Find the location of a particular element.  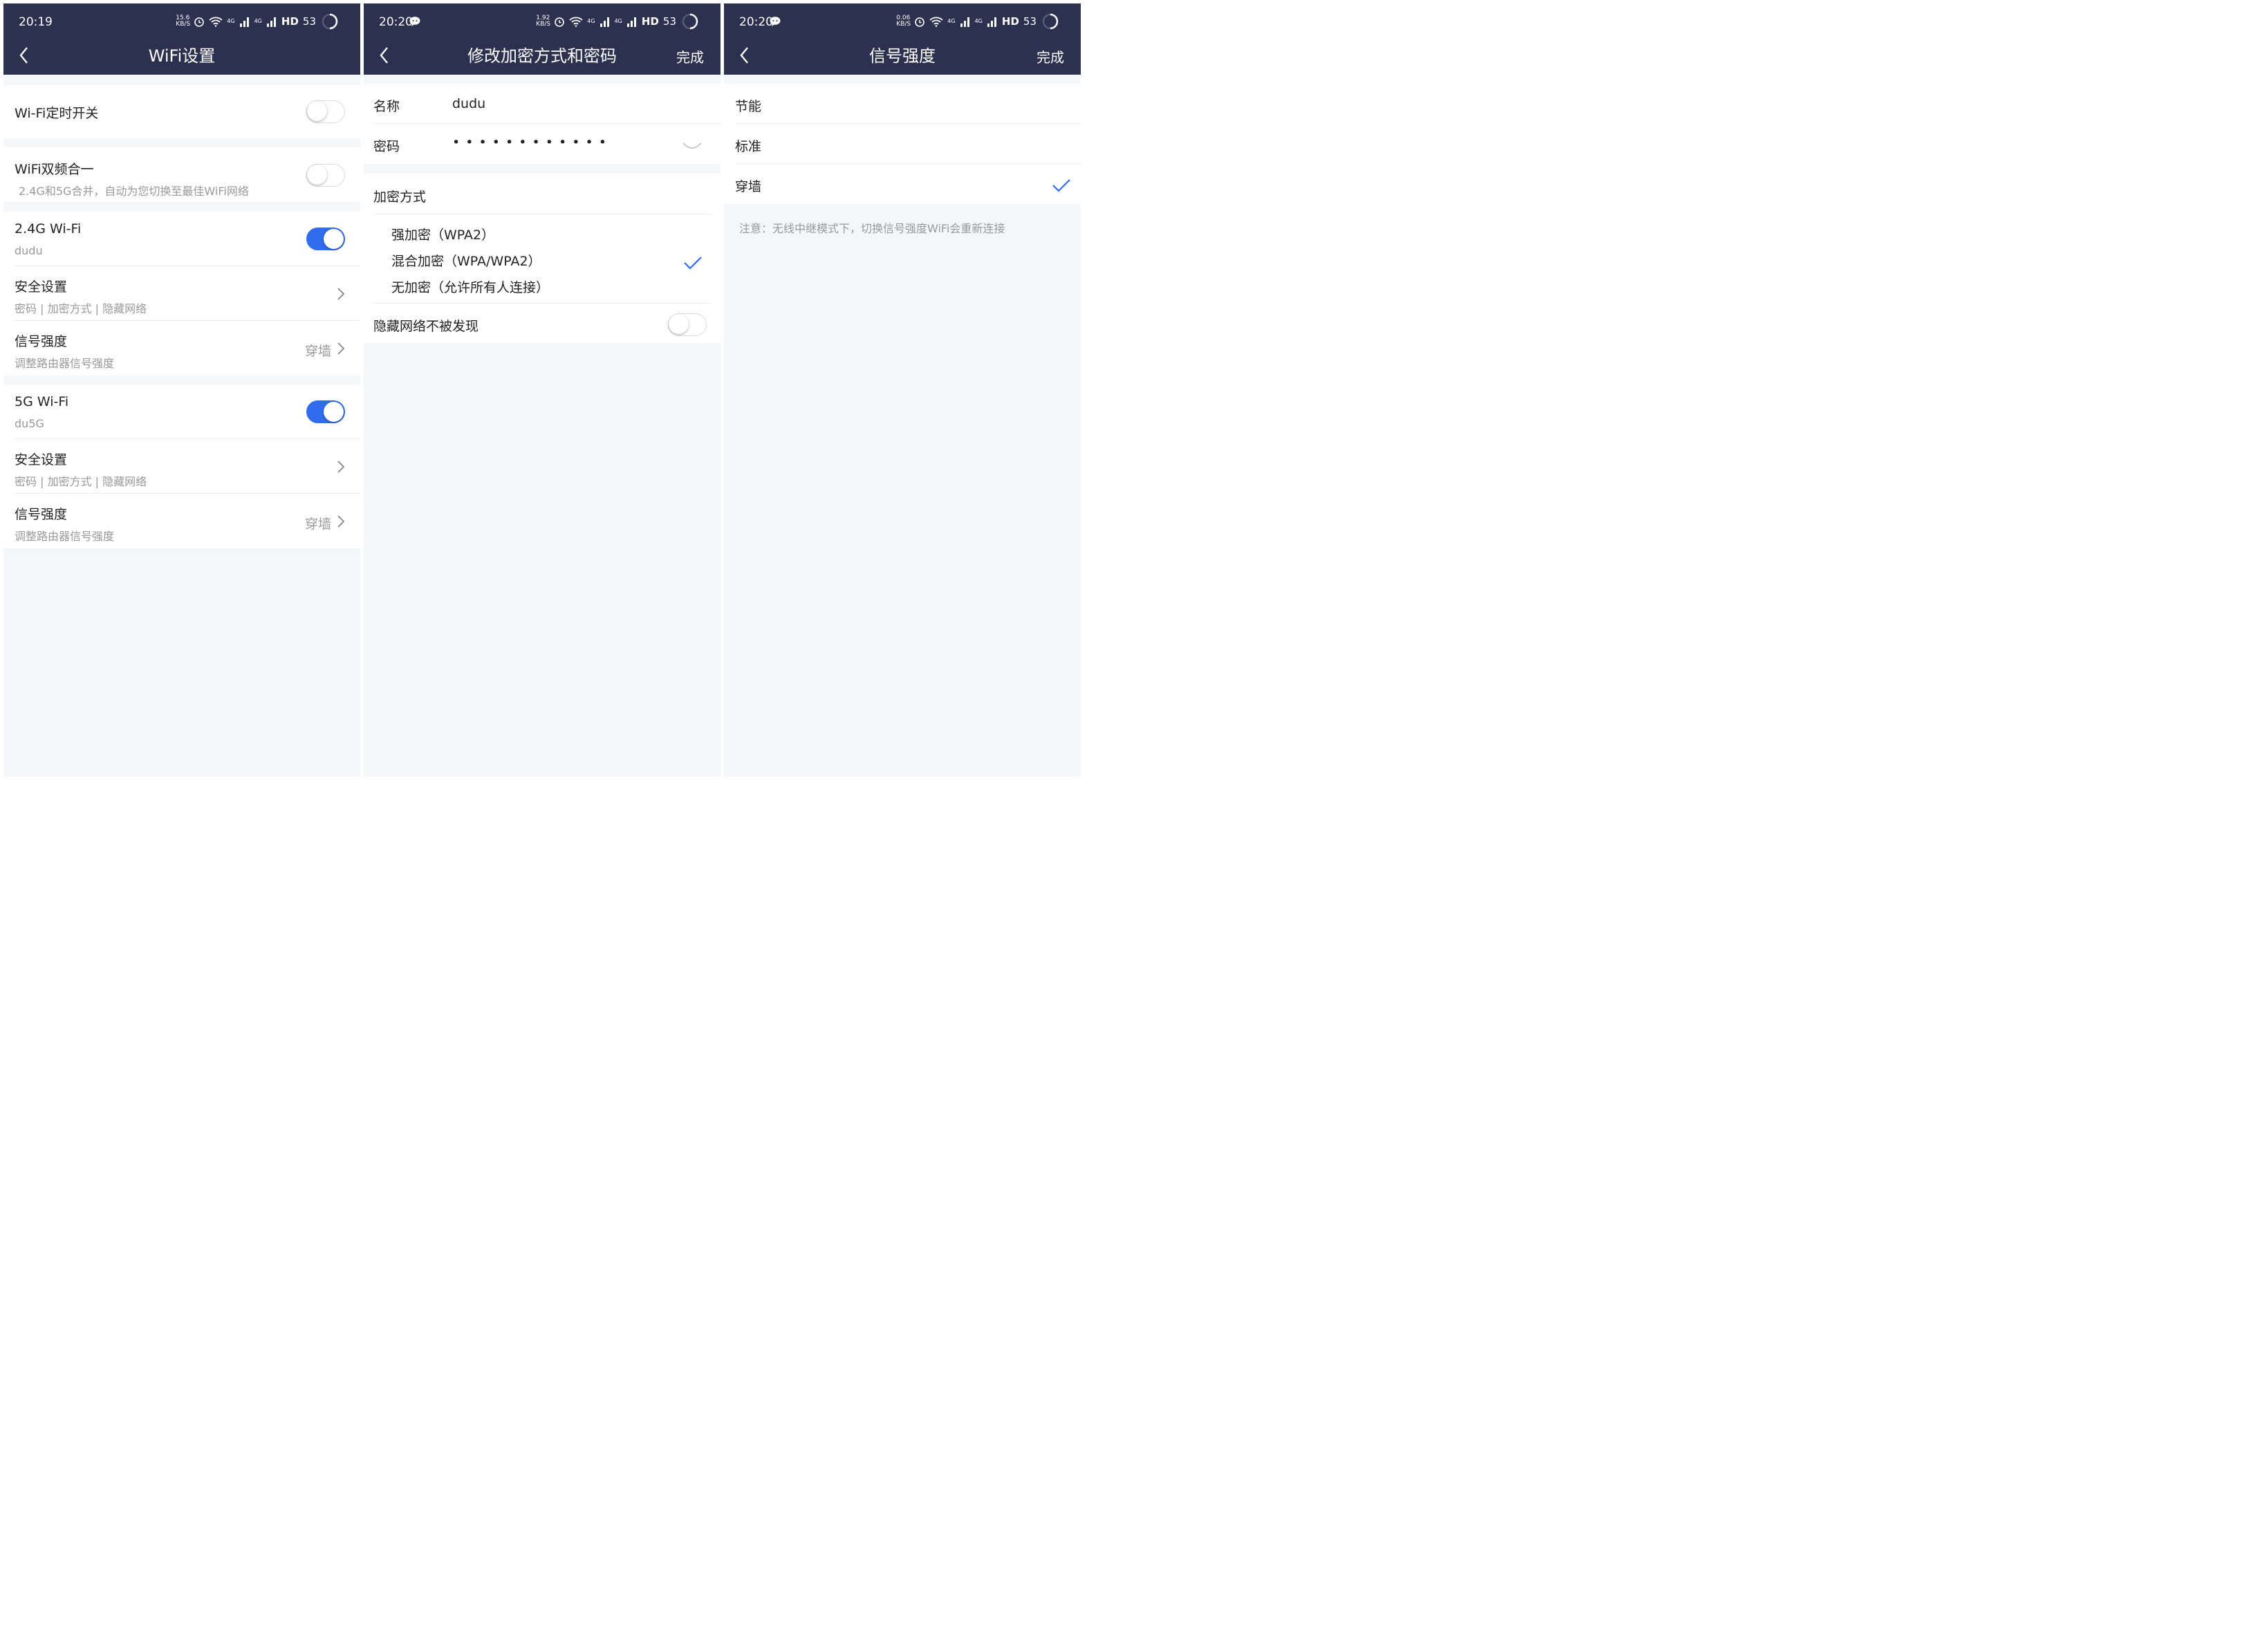

wifi-24g-toggle is located at coordinates (325, 239).